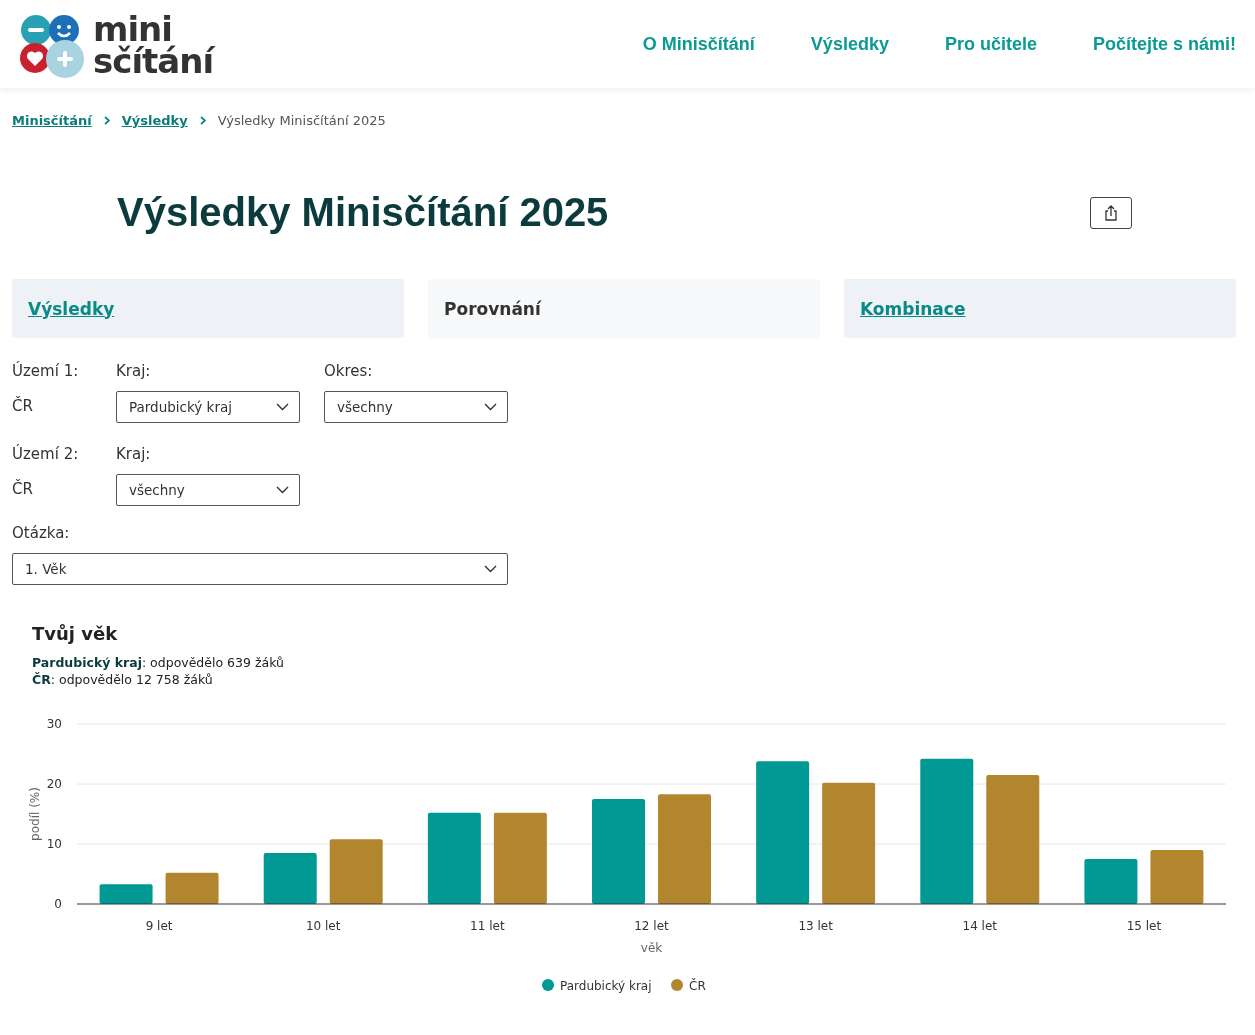  I want to click on select-field: Pardubický kraj, so click(208, 407).